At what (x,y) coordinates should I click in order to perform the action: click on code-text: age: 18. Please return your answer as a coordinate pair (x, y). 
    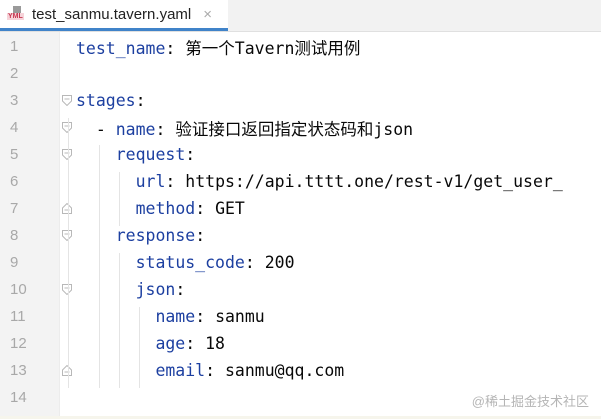
    Looking at the image, I should click on (190, 343).